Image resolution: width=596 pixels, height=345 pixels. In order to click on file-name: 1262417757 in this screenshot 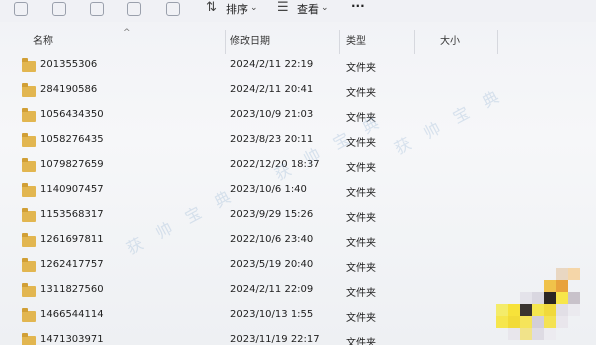, I will do `click(72, 264)`.